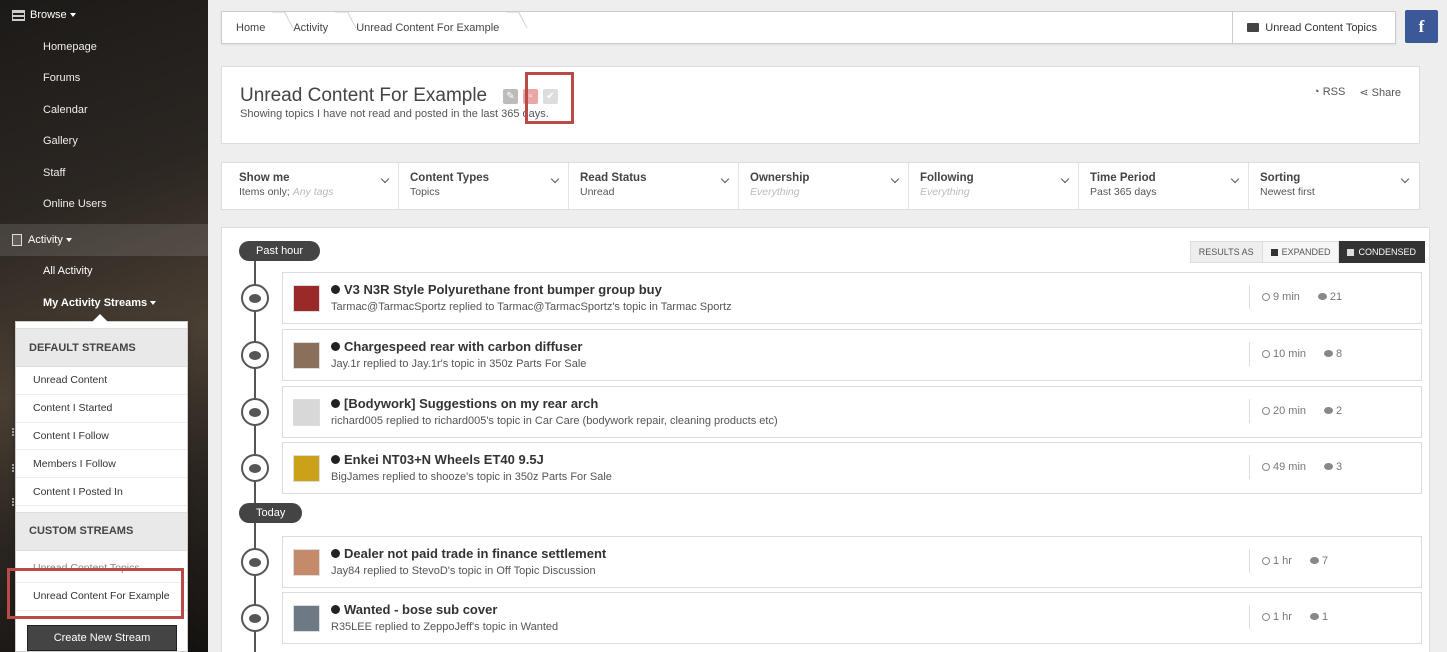  What do you see at coordinates (95, 303) in the screenshot?
I see `my-activity-streams-label: My Activity Streams` at bounding box center [95, 303].